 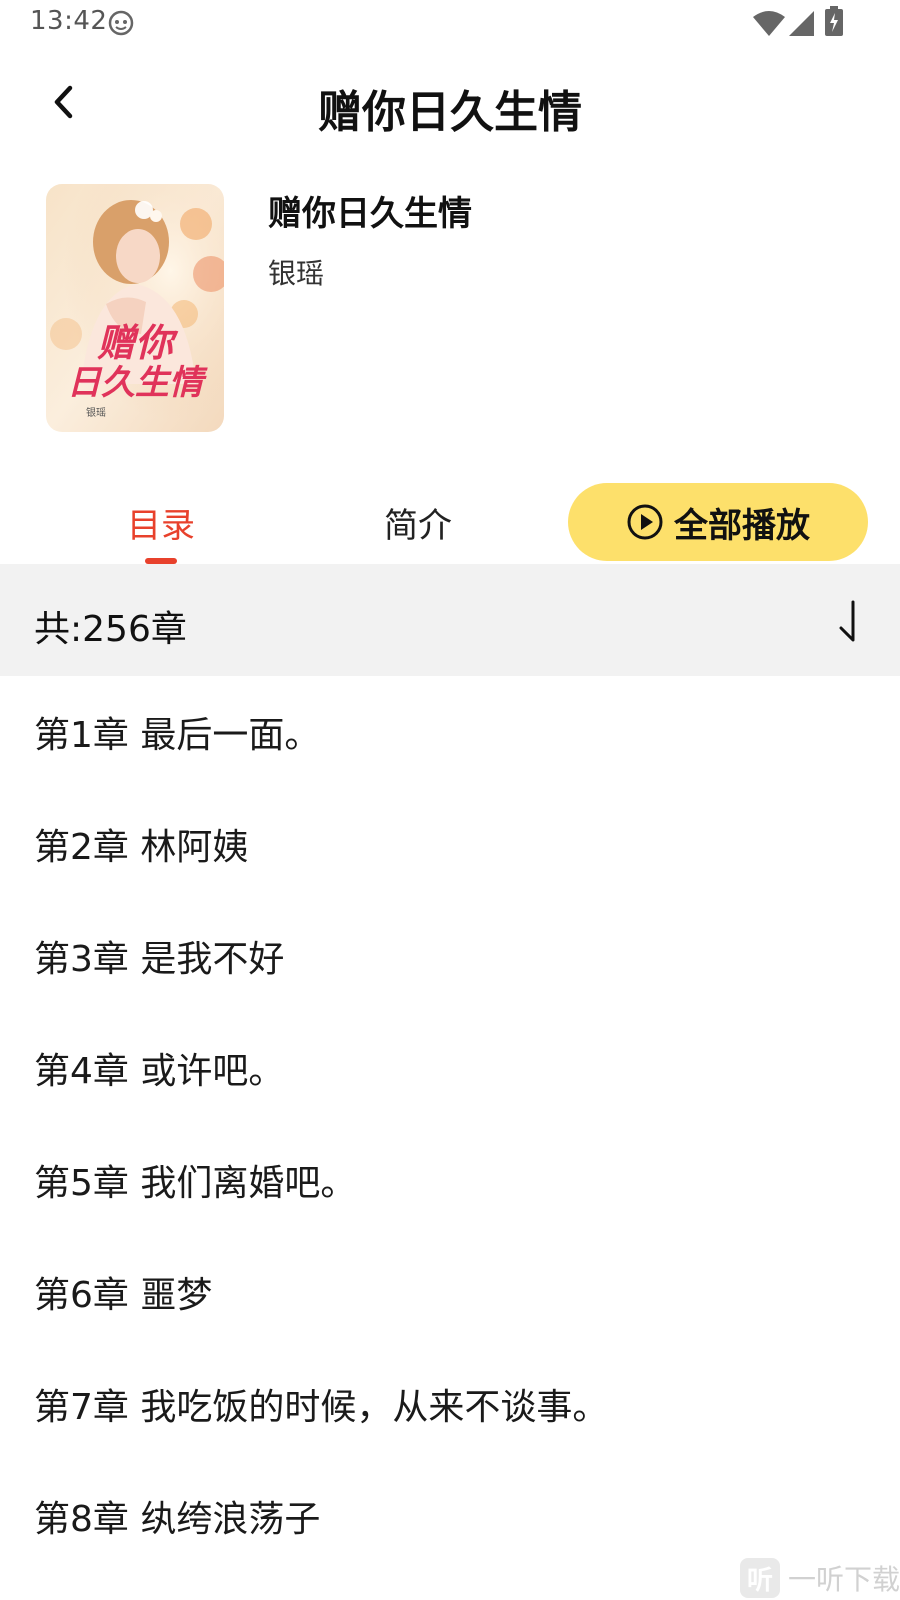 What do you see at coordinates (69, 21) in the screenshot?
I see `status-time: 13:42` at bounding box center [69, 21].